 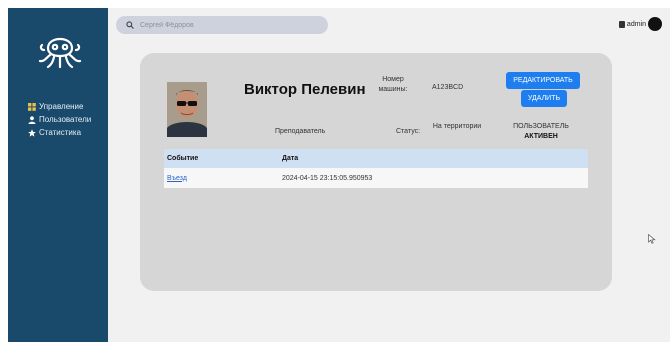 What do you see at coordinates (183, 158) in the screenshot?
I see `column-header-event: Событие` at bounding box center [183, 158].